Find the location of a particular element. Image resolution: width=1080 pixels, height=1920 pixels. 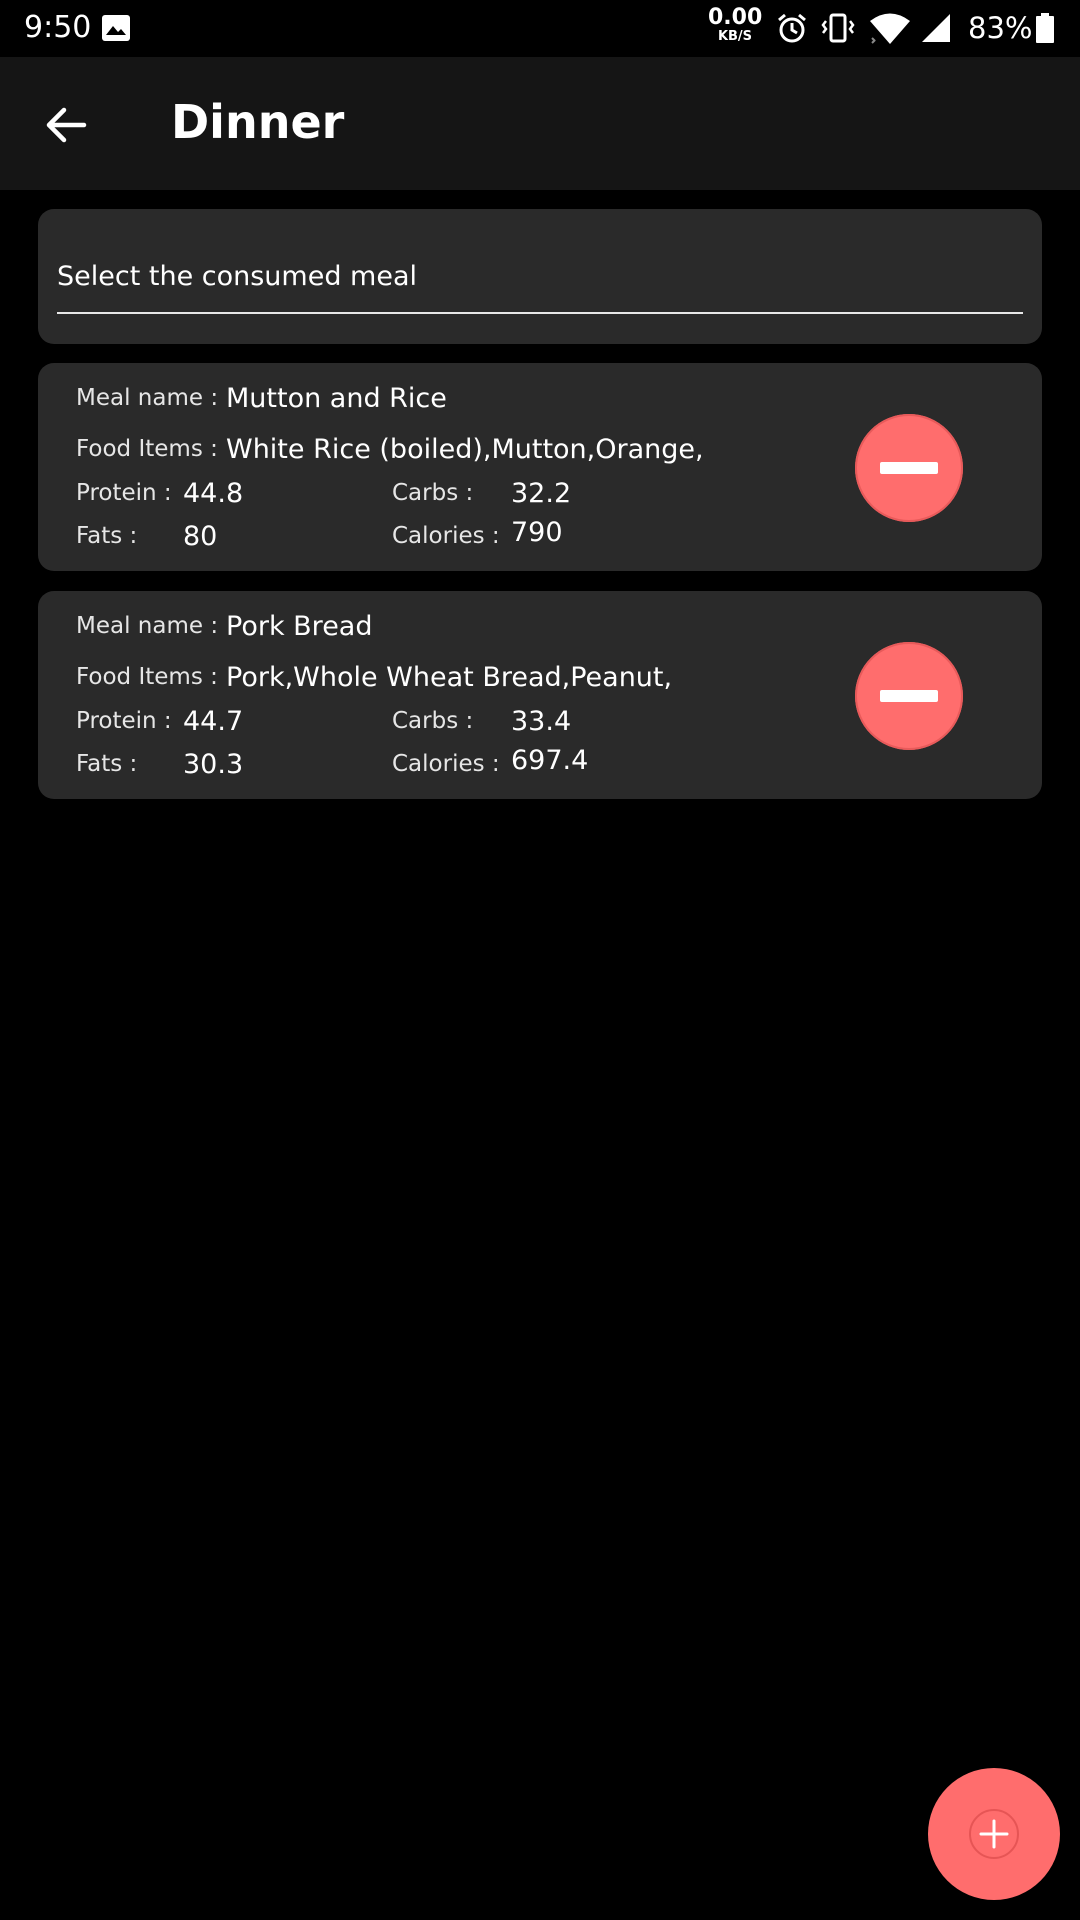

meal-name-value: Mutton and Rice is located at coordinates (336, 398).